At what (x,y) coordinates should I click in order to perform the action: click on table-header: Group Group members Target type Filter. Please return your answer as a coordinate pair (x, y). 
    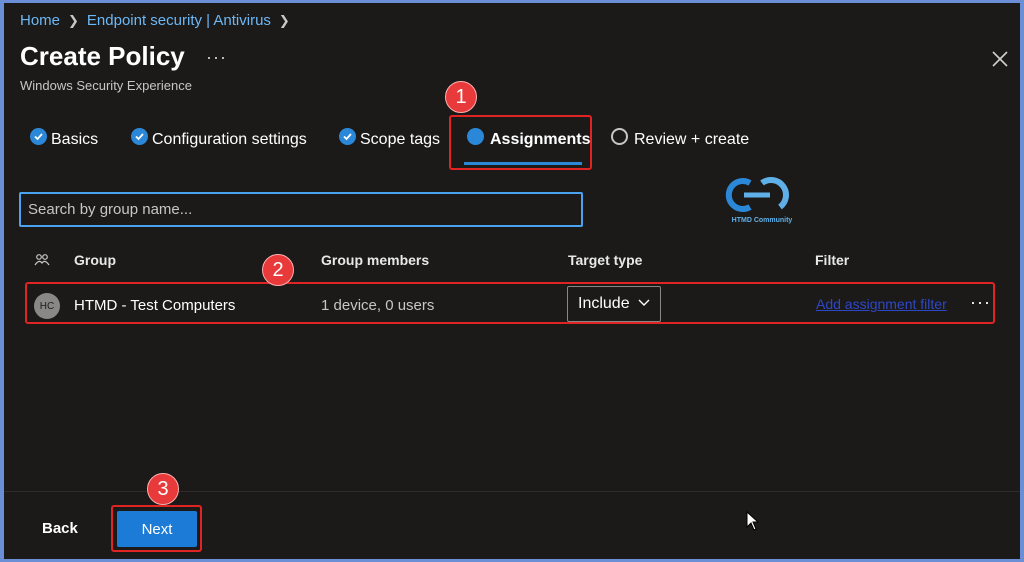
    Looking at the image, I should click on (512, 262).